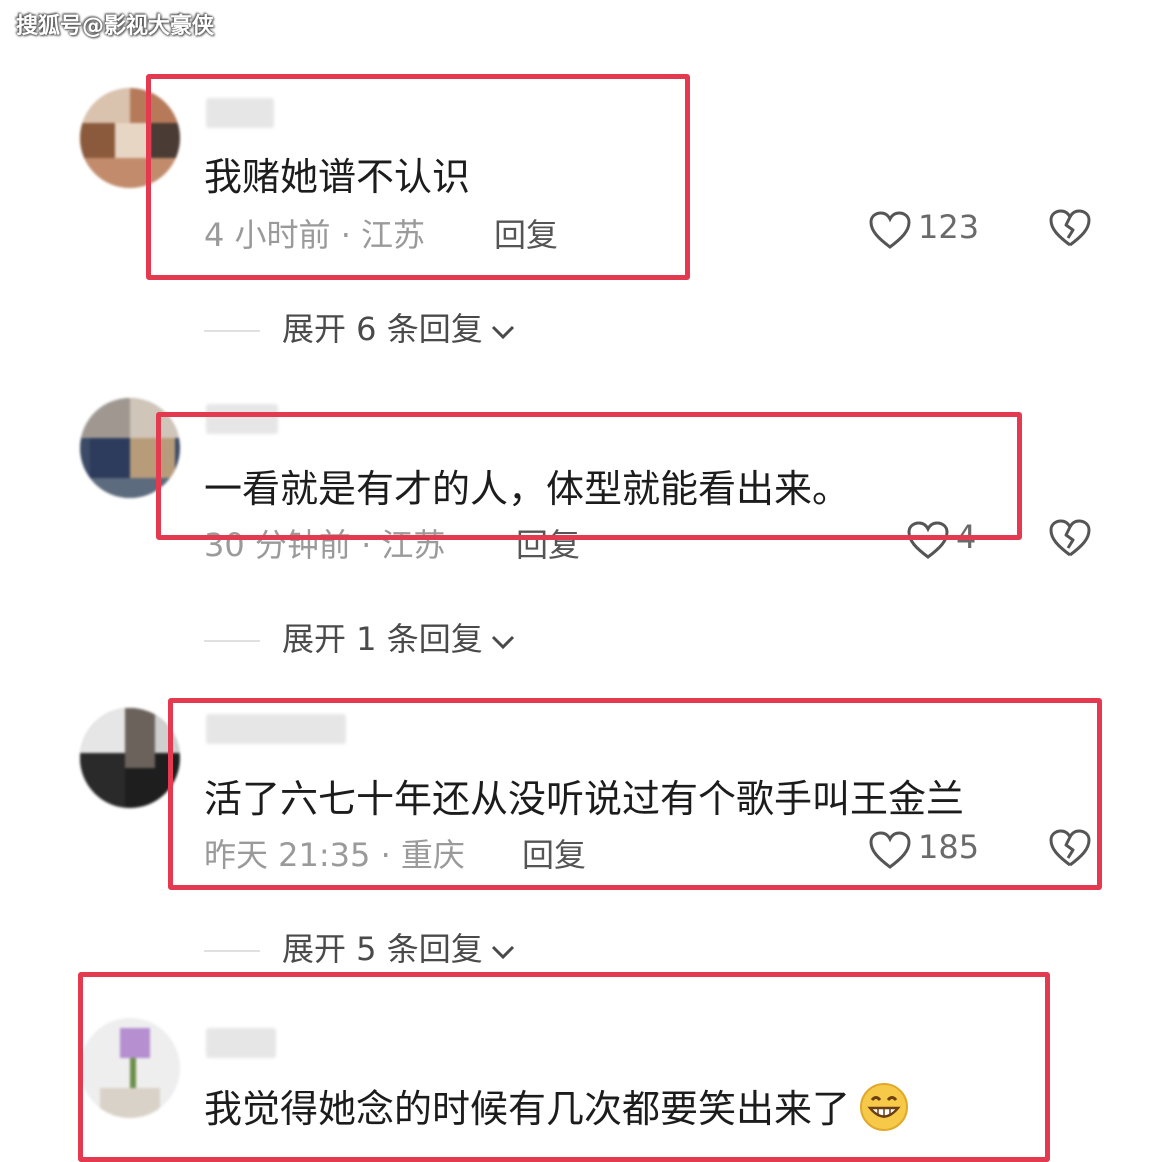 The height and width of the screenshot is (1162, 1154). What do you see at coordinates (382, 329) in the screenshot?
I see `expand-label: 展开 6 条回复` at bounding box center [382, 329].